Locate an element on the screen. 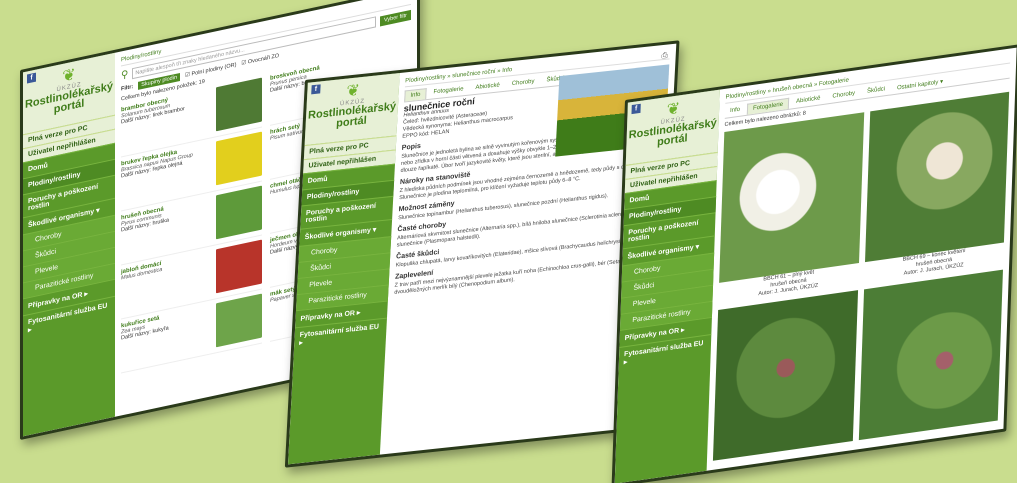 This screenshot has height=483, width=1017. photo-pear-branch is located at coordinates (930, 355).